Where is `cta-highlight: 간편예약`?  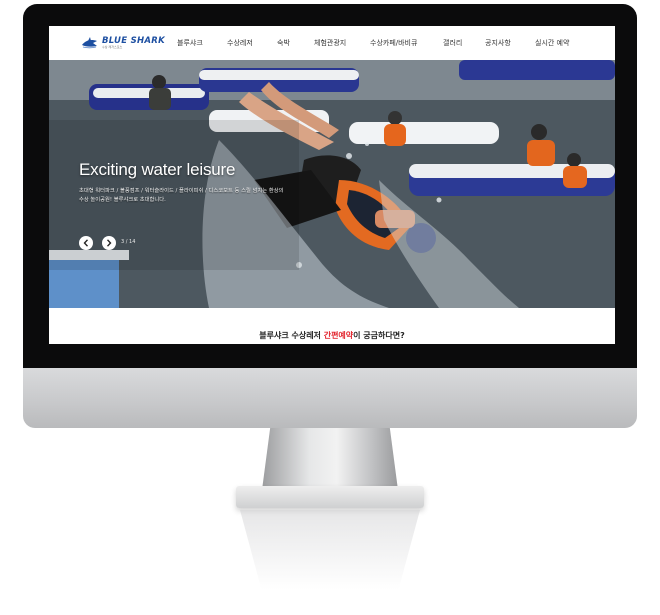
cta-highlight: 간편예약 is located at coordinates (338, 335).